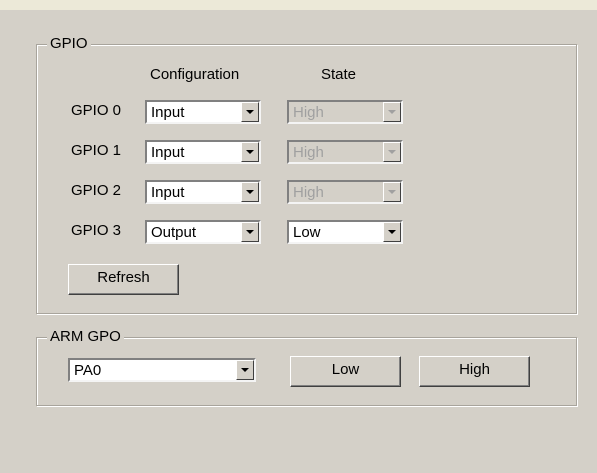  What do you see at coordinates (174, 232) in the screenshot?
I see `gpio-3-config-value: Output` at bounding box center [174, 232].